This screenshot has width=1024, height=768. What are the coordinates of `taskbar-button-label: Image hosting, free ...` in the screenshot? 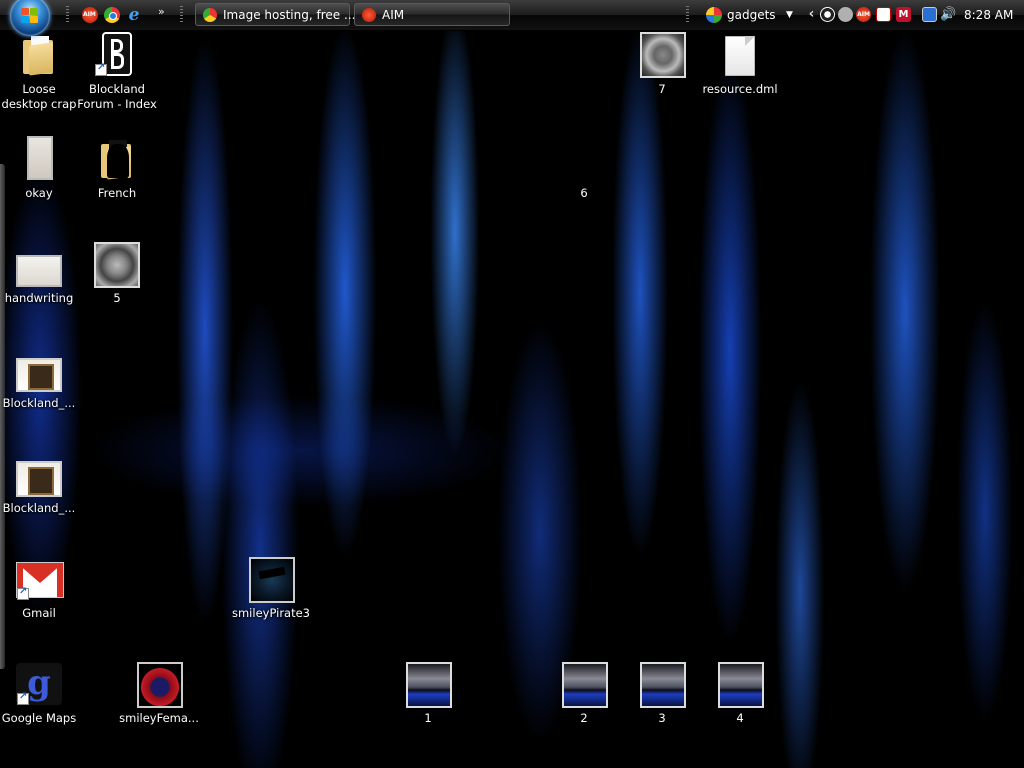 It's located at (289, 15).